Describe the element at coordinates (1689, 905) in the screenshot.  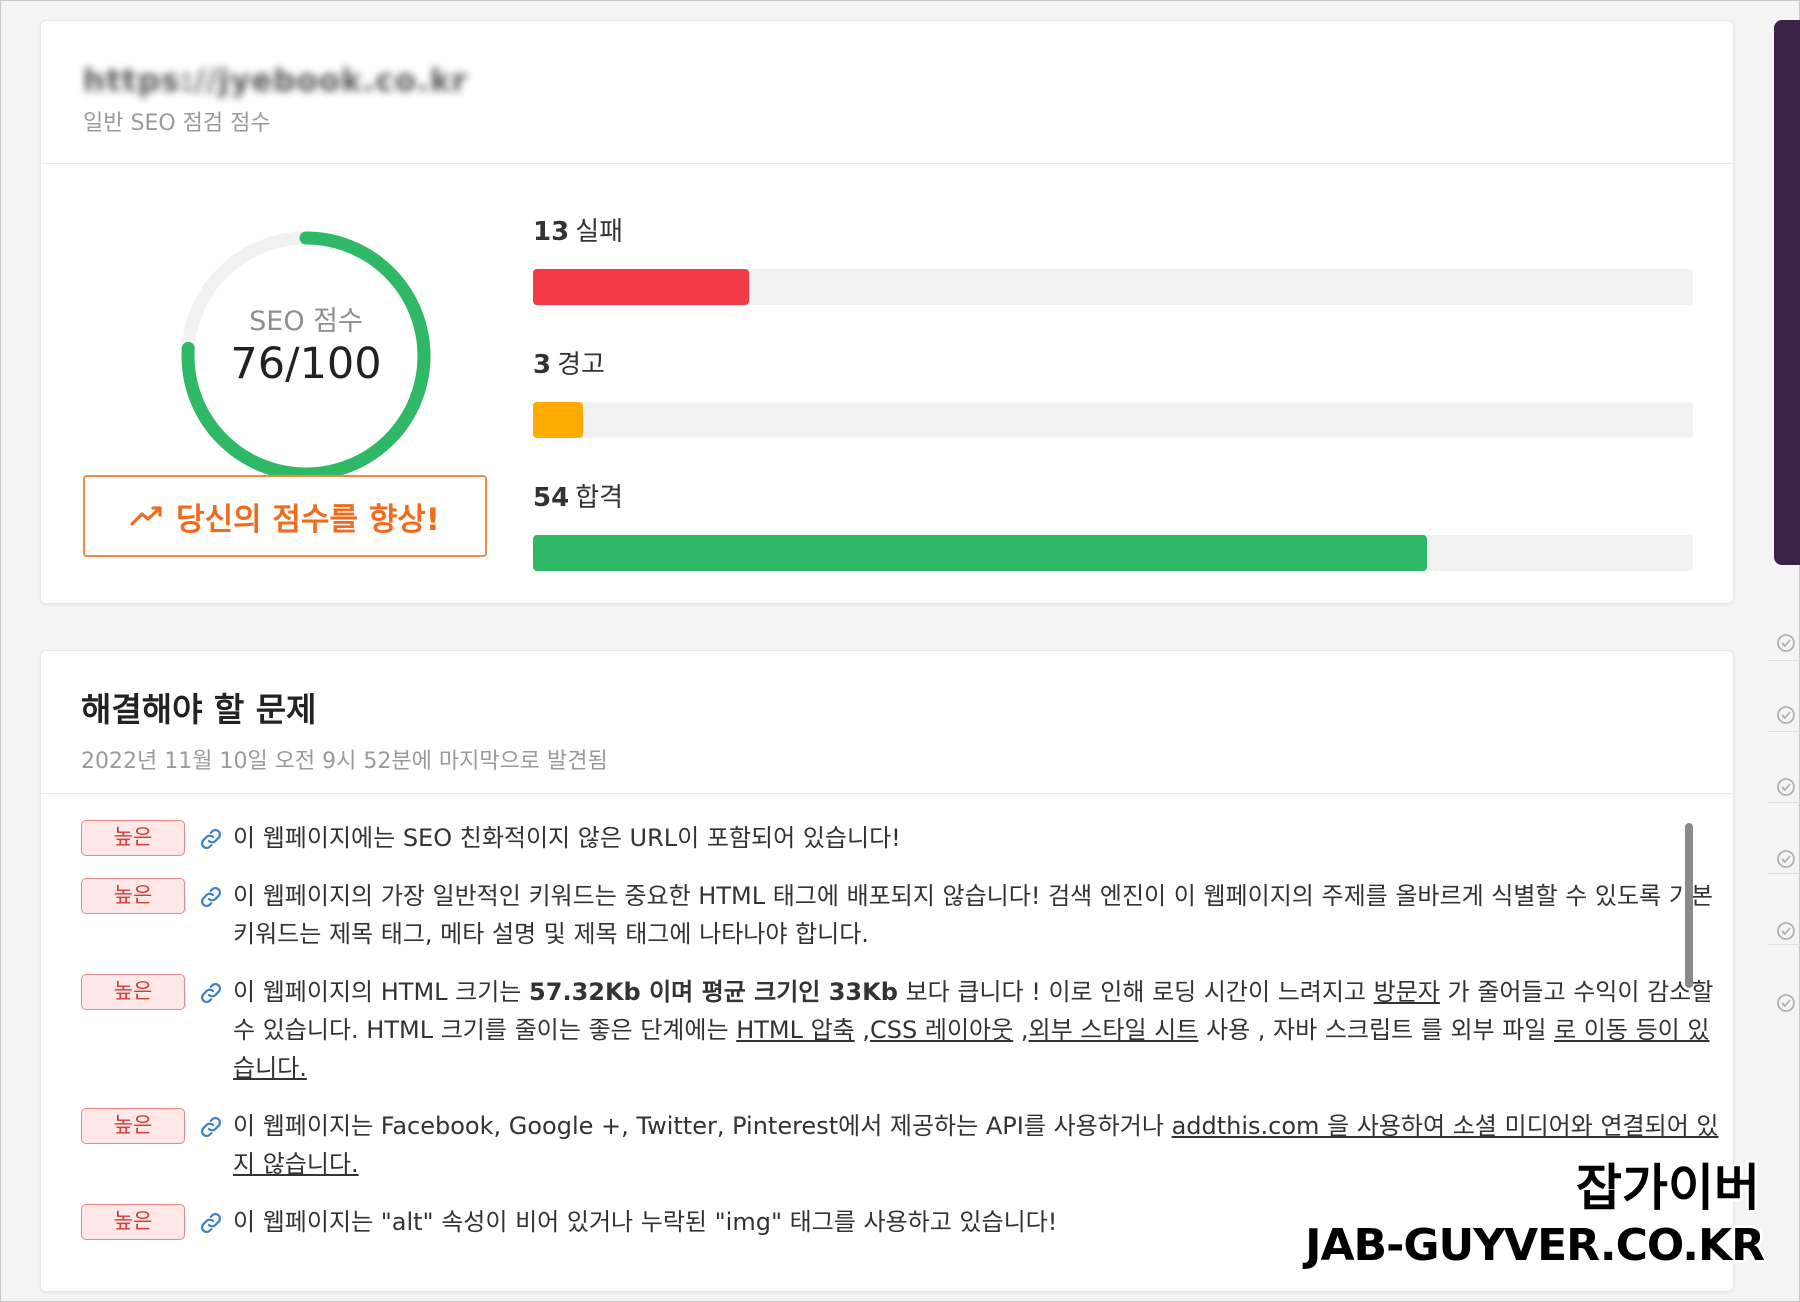
I see `issues-scrollbar-thumb` at that location.